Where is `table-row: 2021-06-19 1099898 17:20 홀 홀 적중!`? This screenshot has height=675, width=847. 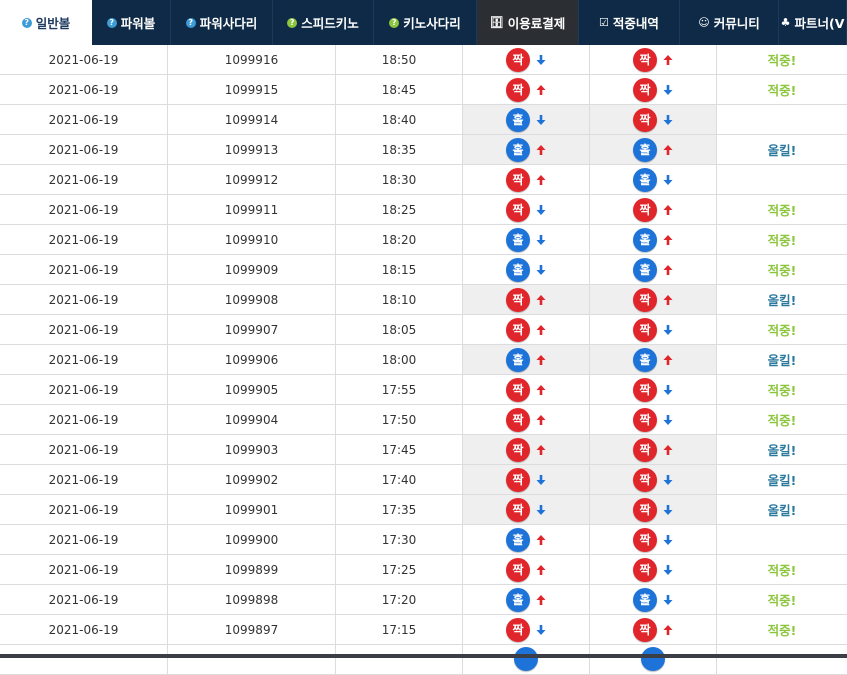 table-row: 2021-06-19 1099898 17:20 홀 홀 적중! is located at coordinates (423, 600).